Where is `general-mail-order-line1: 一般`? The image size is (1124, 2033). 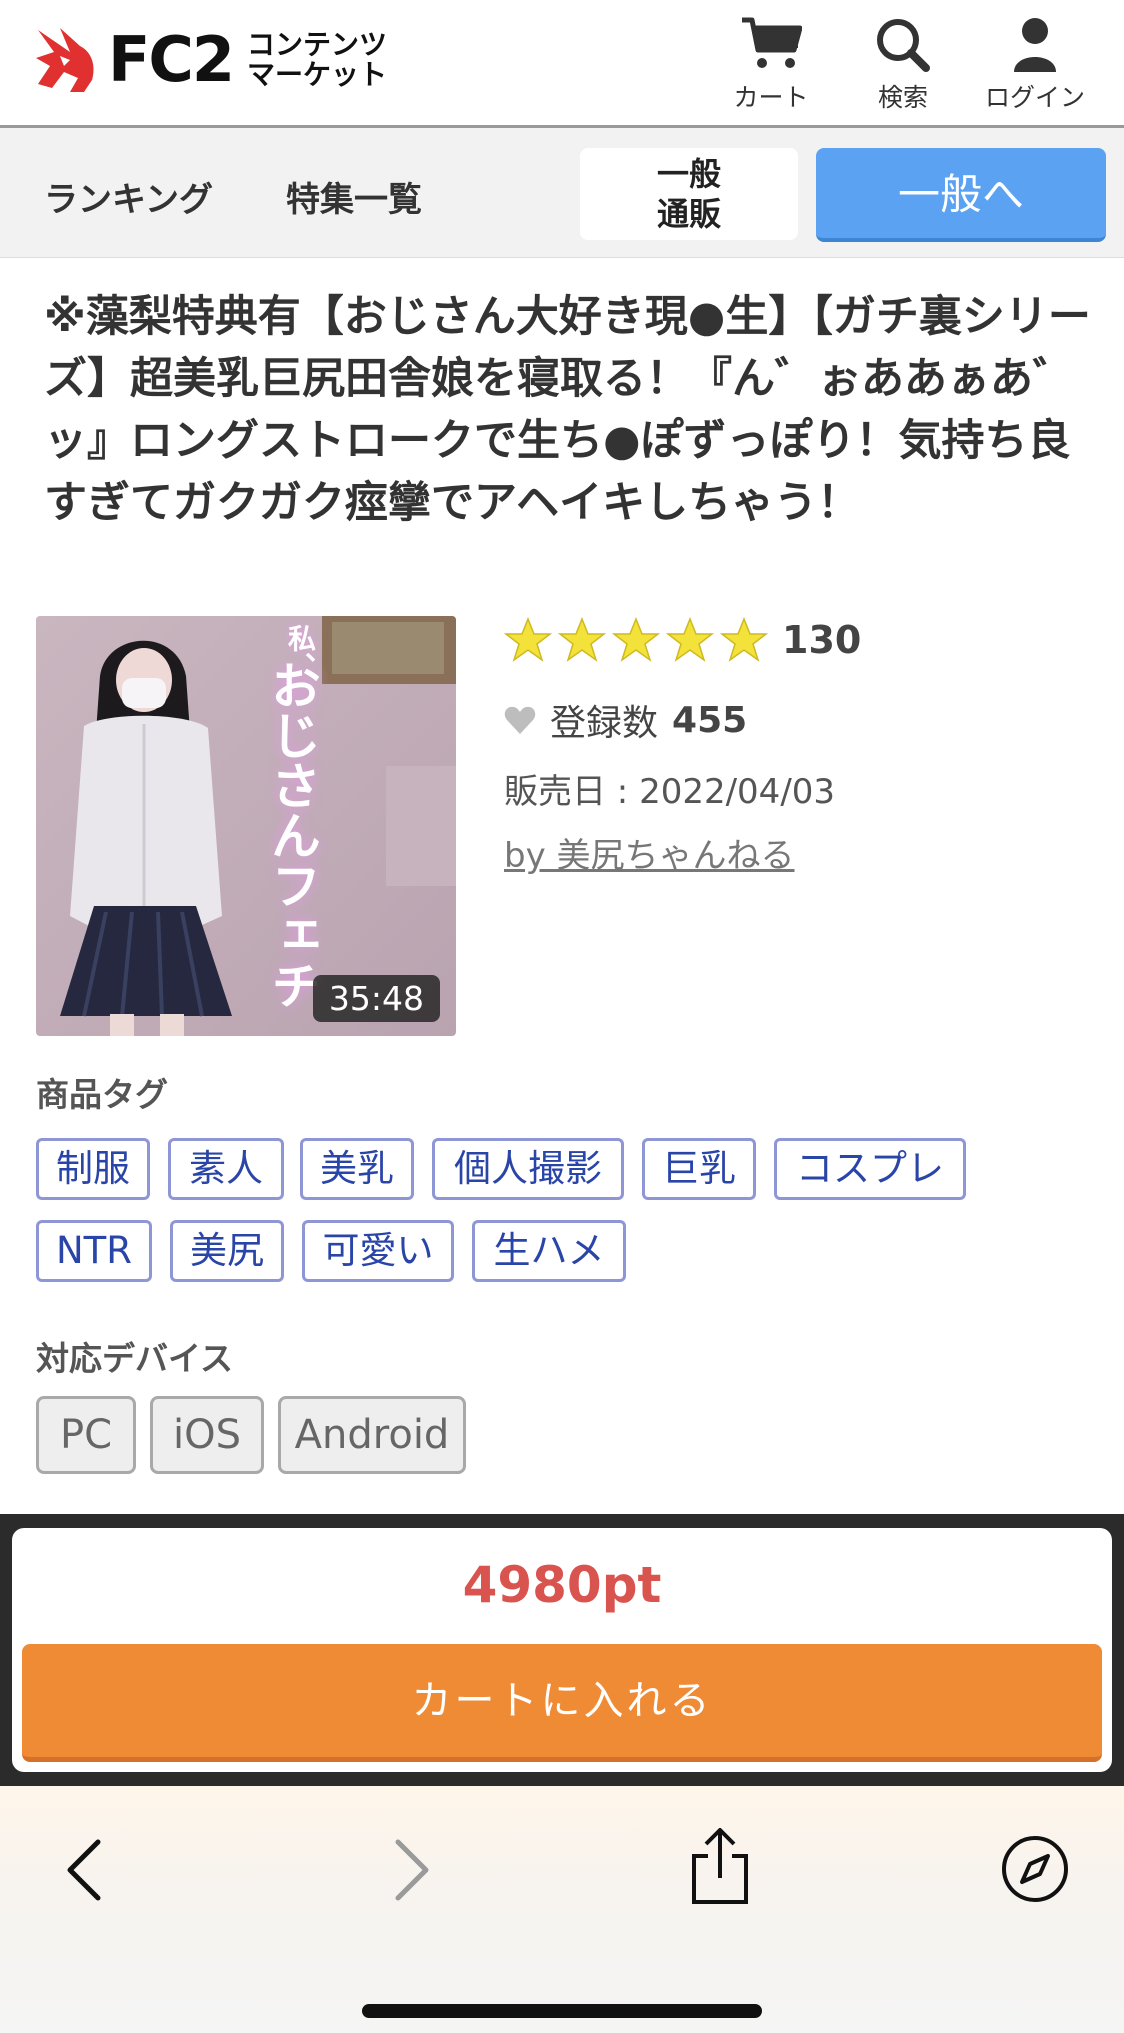
general-mail-order-line1: 一般 is located at coordinates (688, 174).